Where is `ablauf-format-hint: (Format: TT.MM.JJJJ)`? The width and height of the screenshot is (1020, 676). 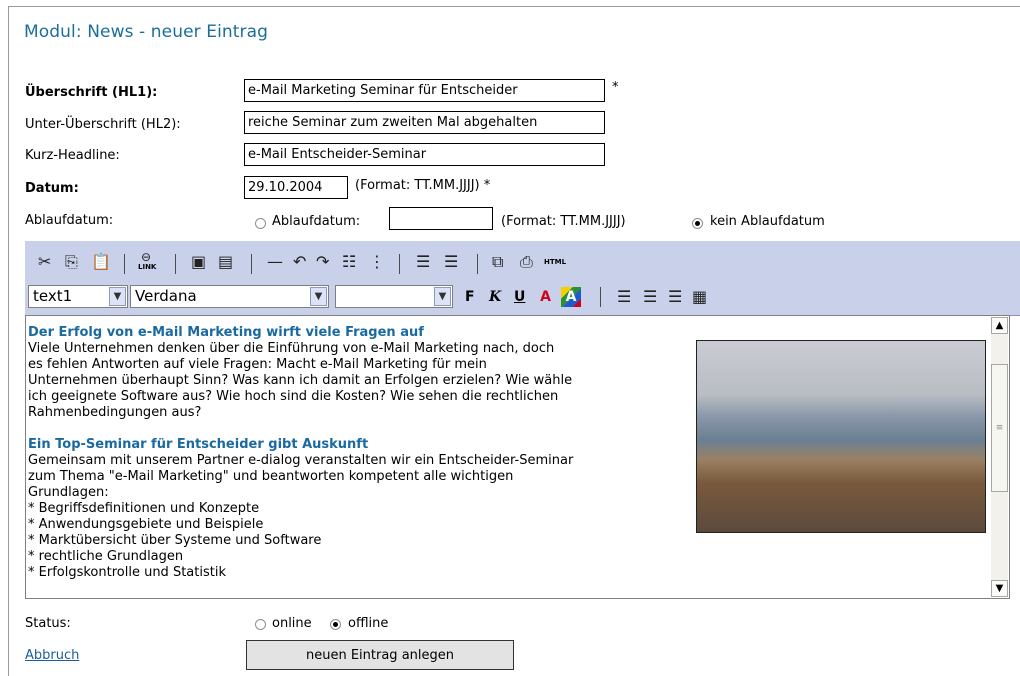 ablauf-format-hint: (Format: TT.MM.JJJJ) is located at coordinates (563, 221).